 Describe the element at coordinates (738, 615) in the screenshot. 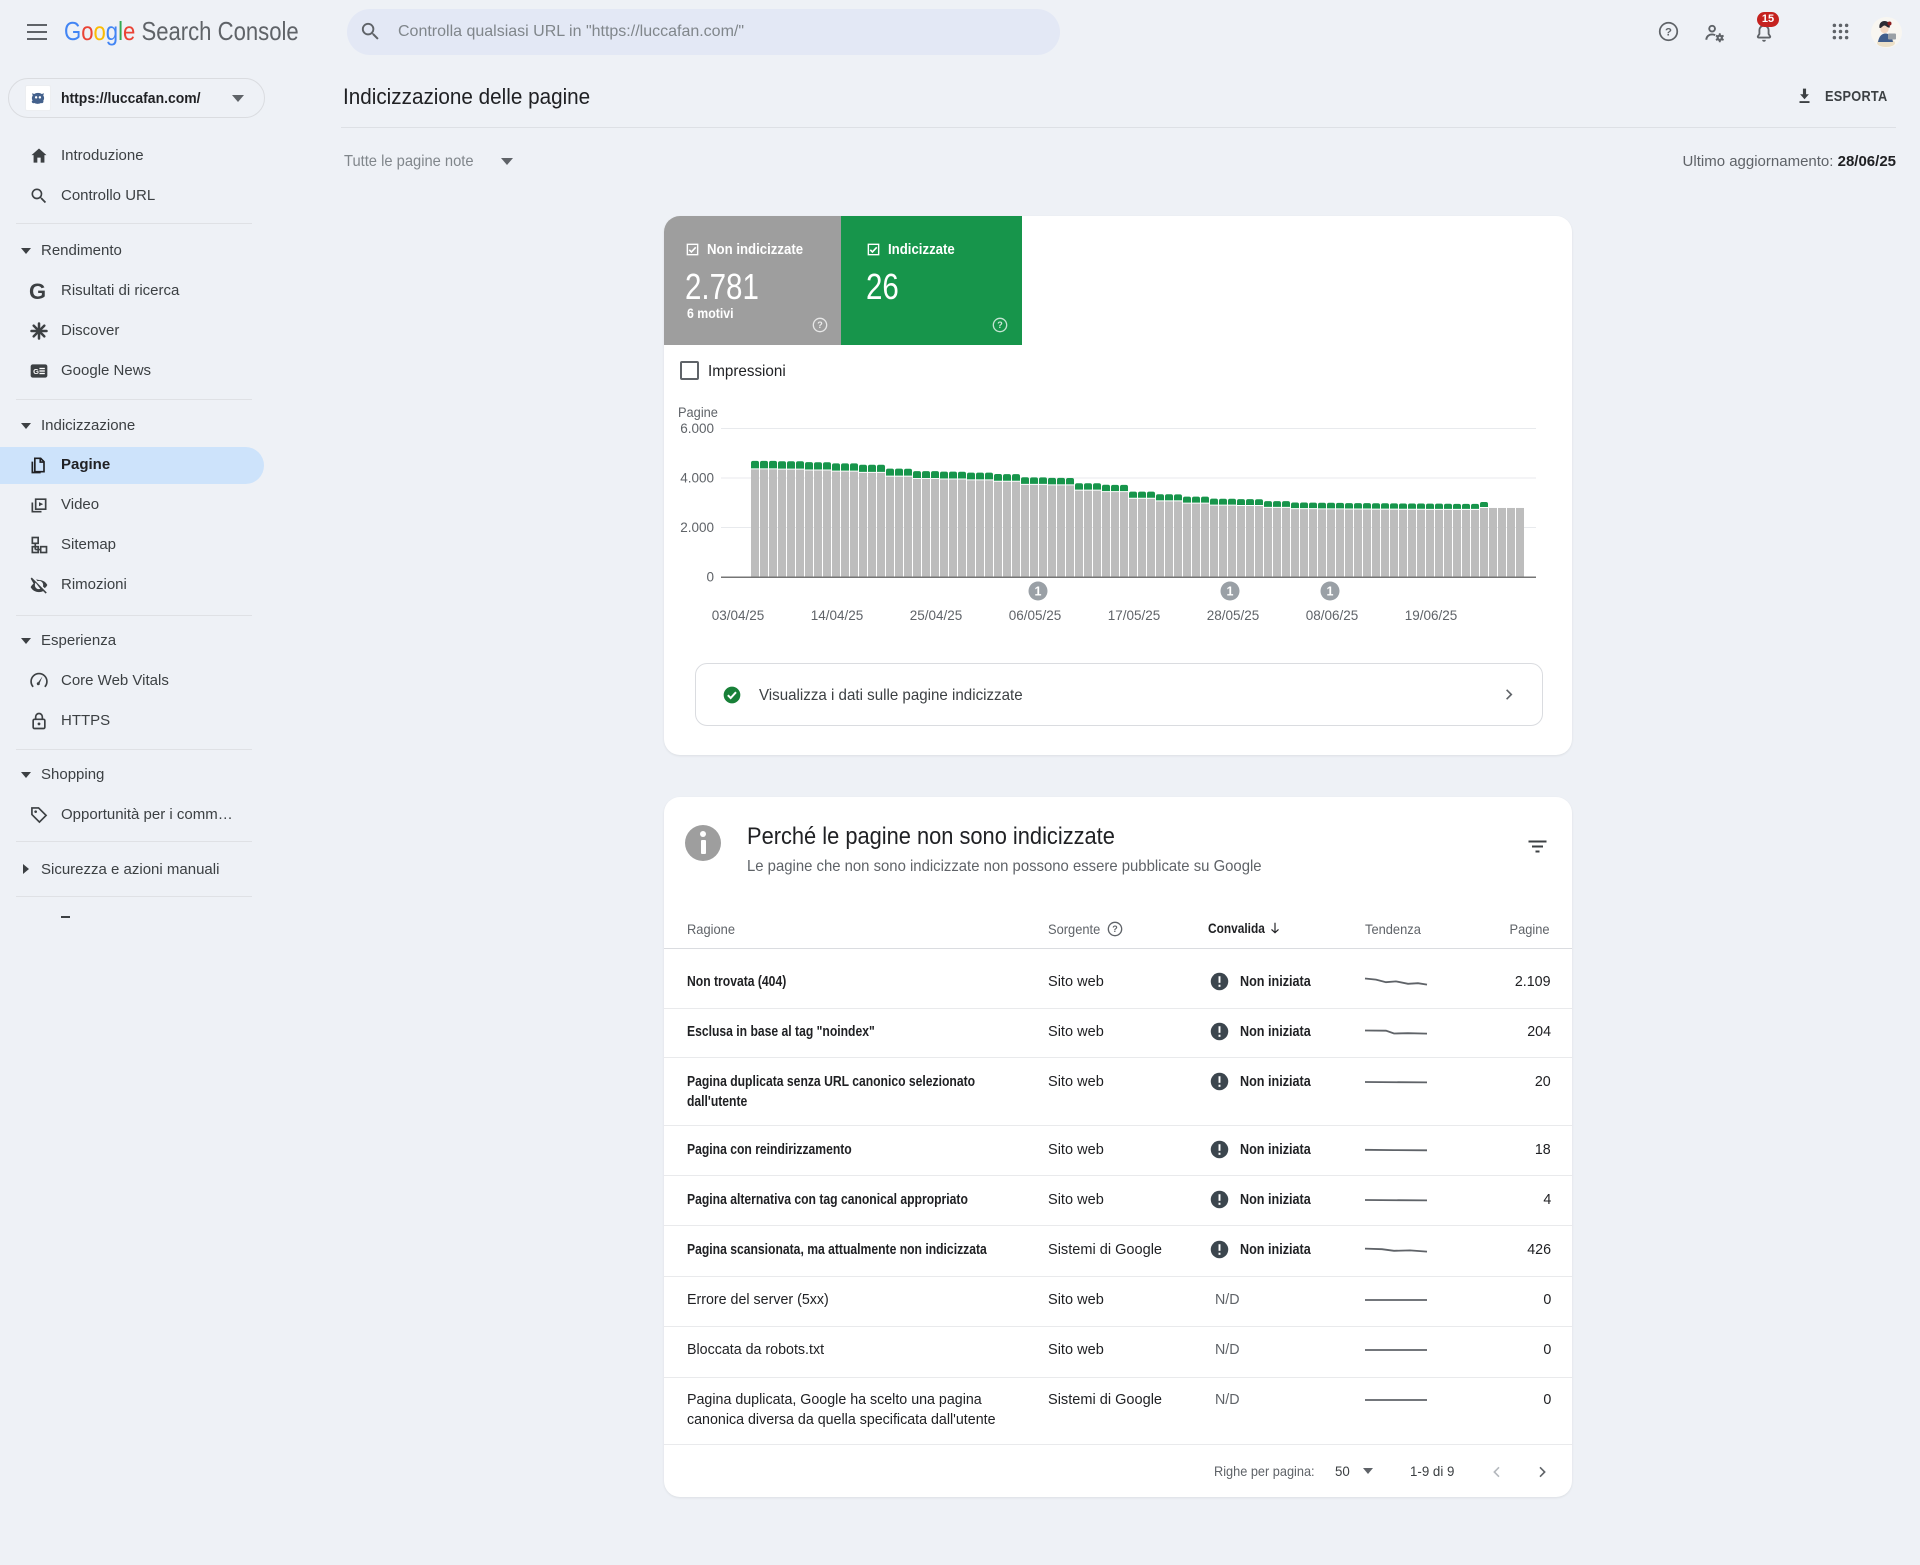

I see `svg-text: 03/04/25` at that location.